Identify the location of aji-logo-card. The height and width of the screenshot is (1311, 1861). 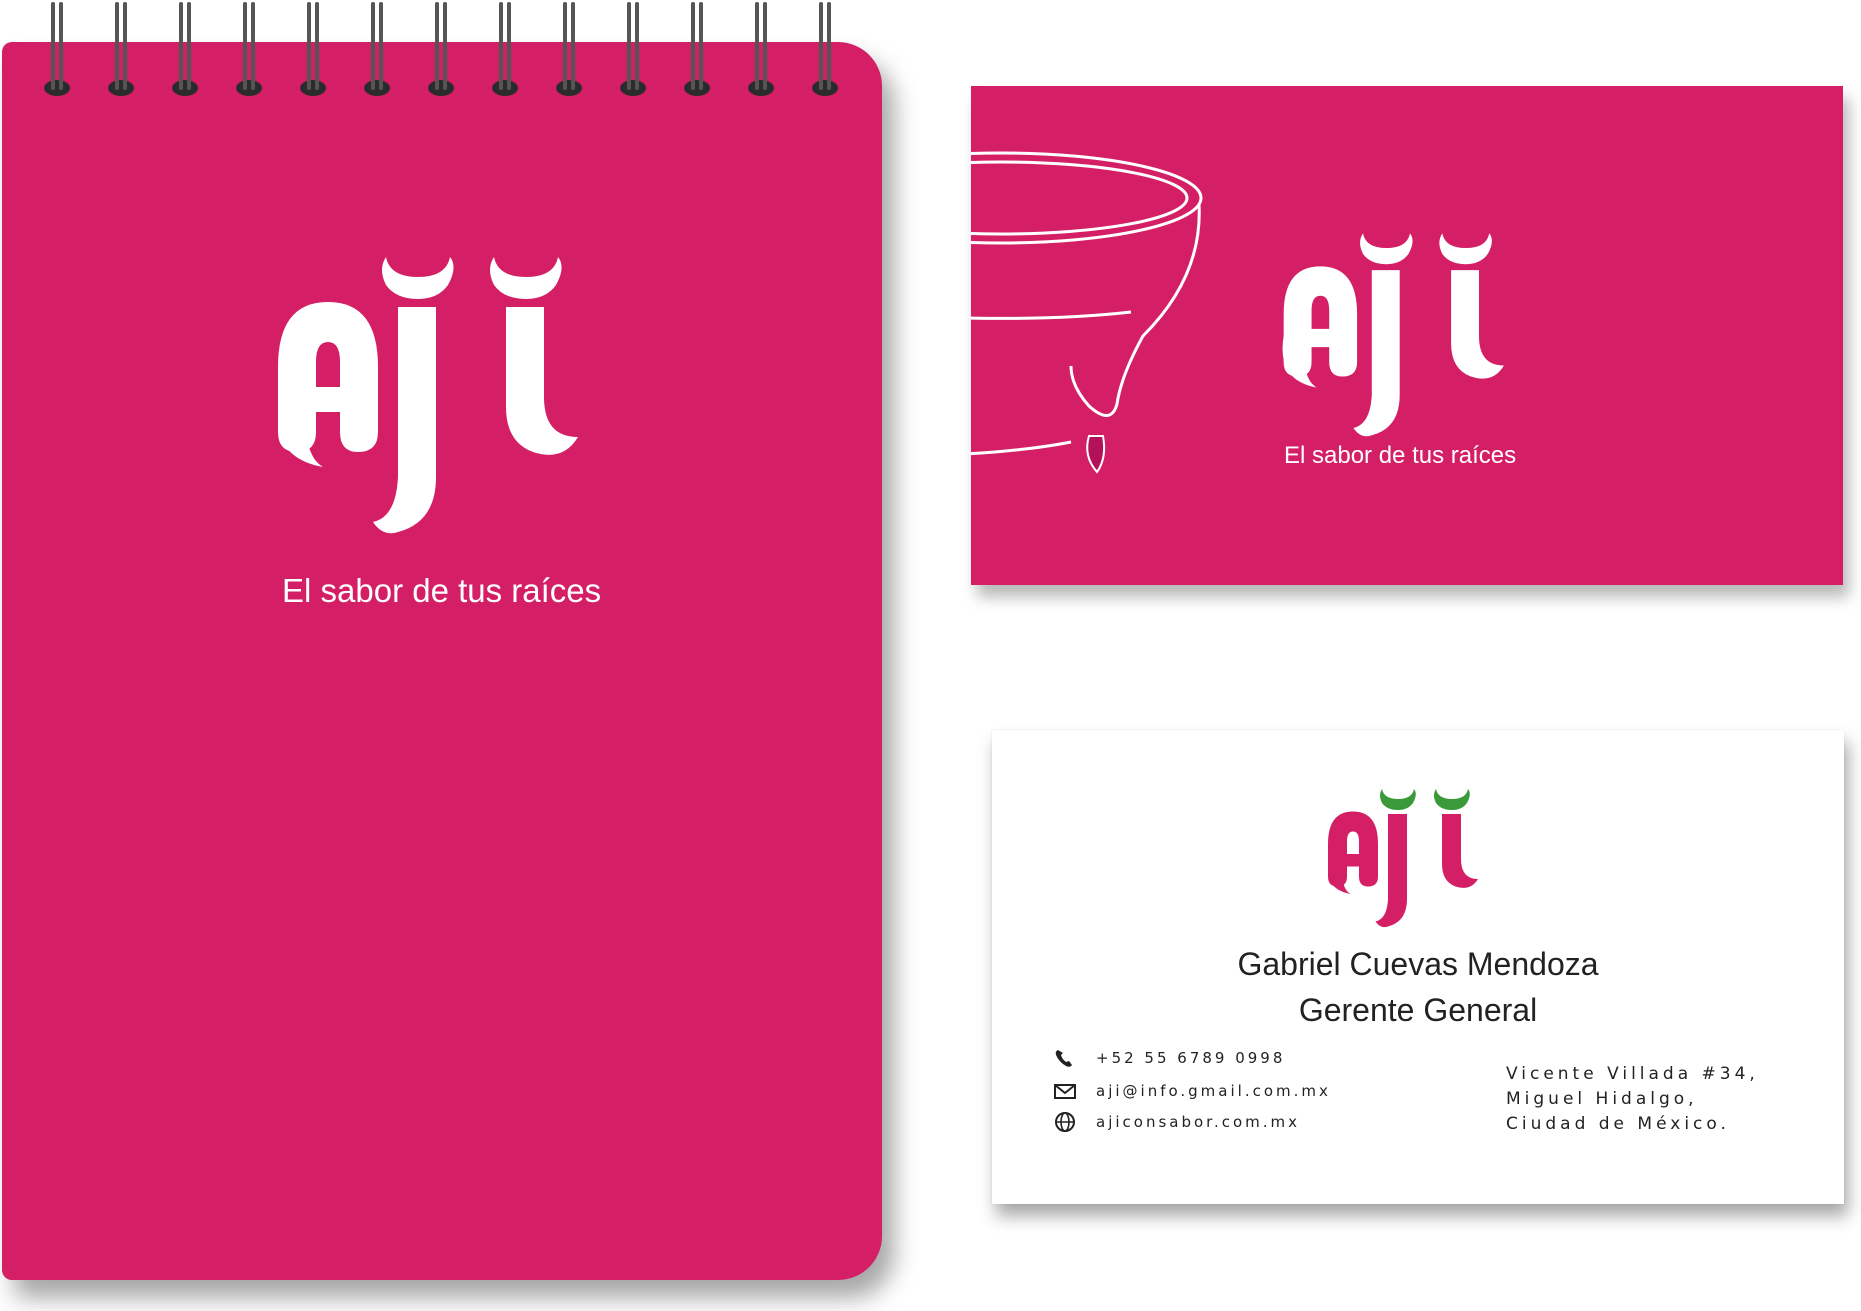
(1393, 335).